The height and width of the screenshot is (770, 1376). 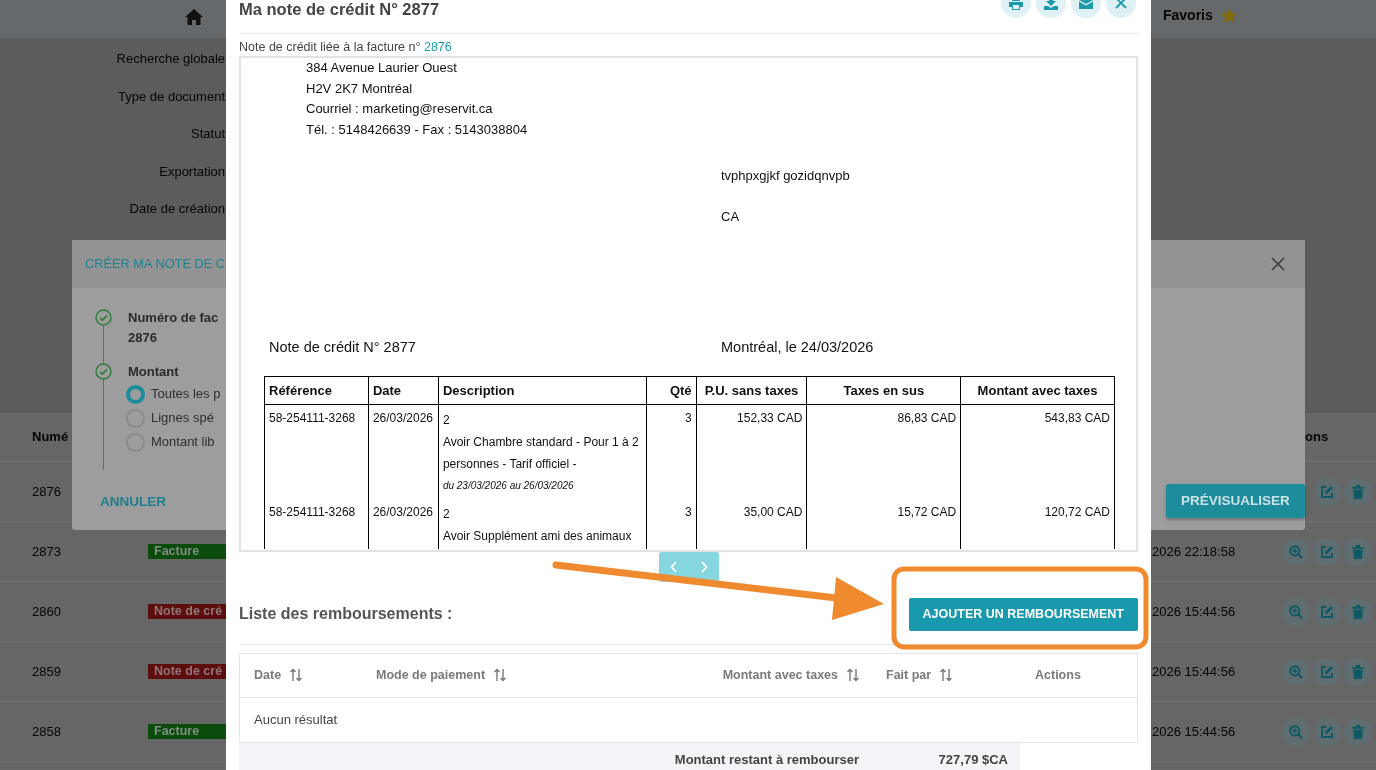 What do you see at coordinates (360, 88) in the screenshot?
I see `address-line: H2V 2K7 Montréal` at bounding box center [360, 88].